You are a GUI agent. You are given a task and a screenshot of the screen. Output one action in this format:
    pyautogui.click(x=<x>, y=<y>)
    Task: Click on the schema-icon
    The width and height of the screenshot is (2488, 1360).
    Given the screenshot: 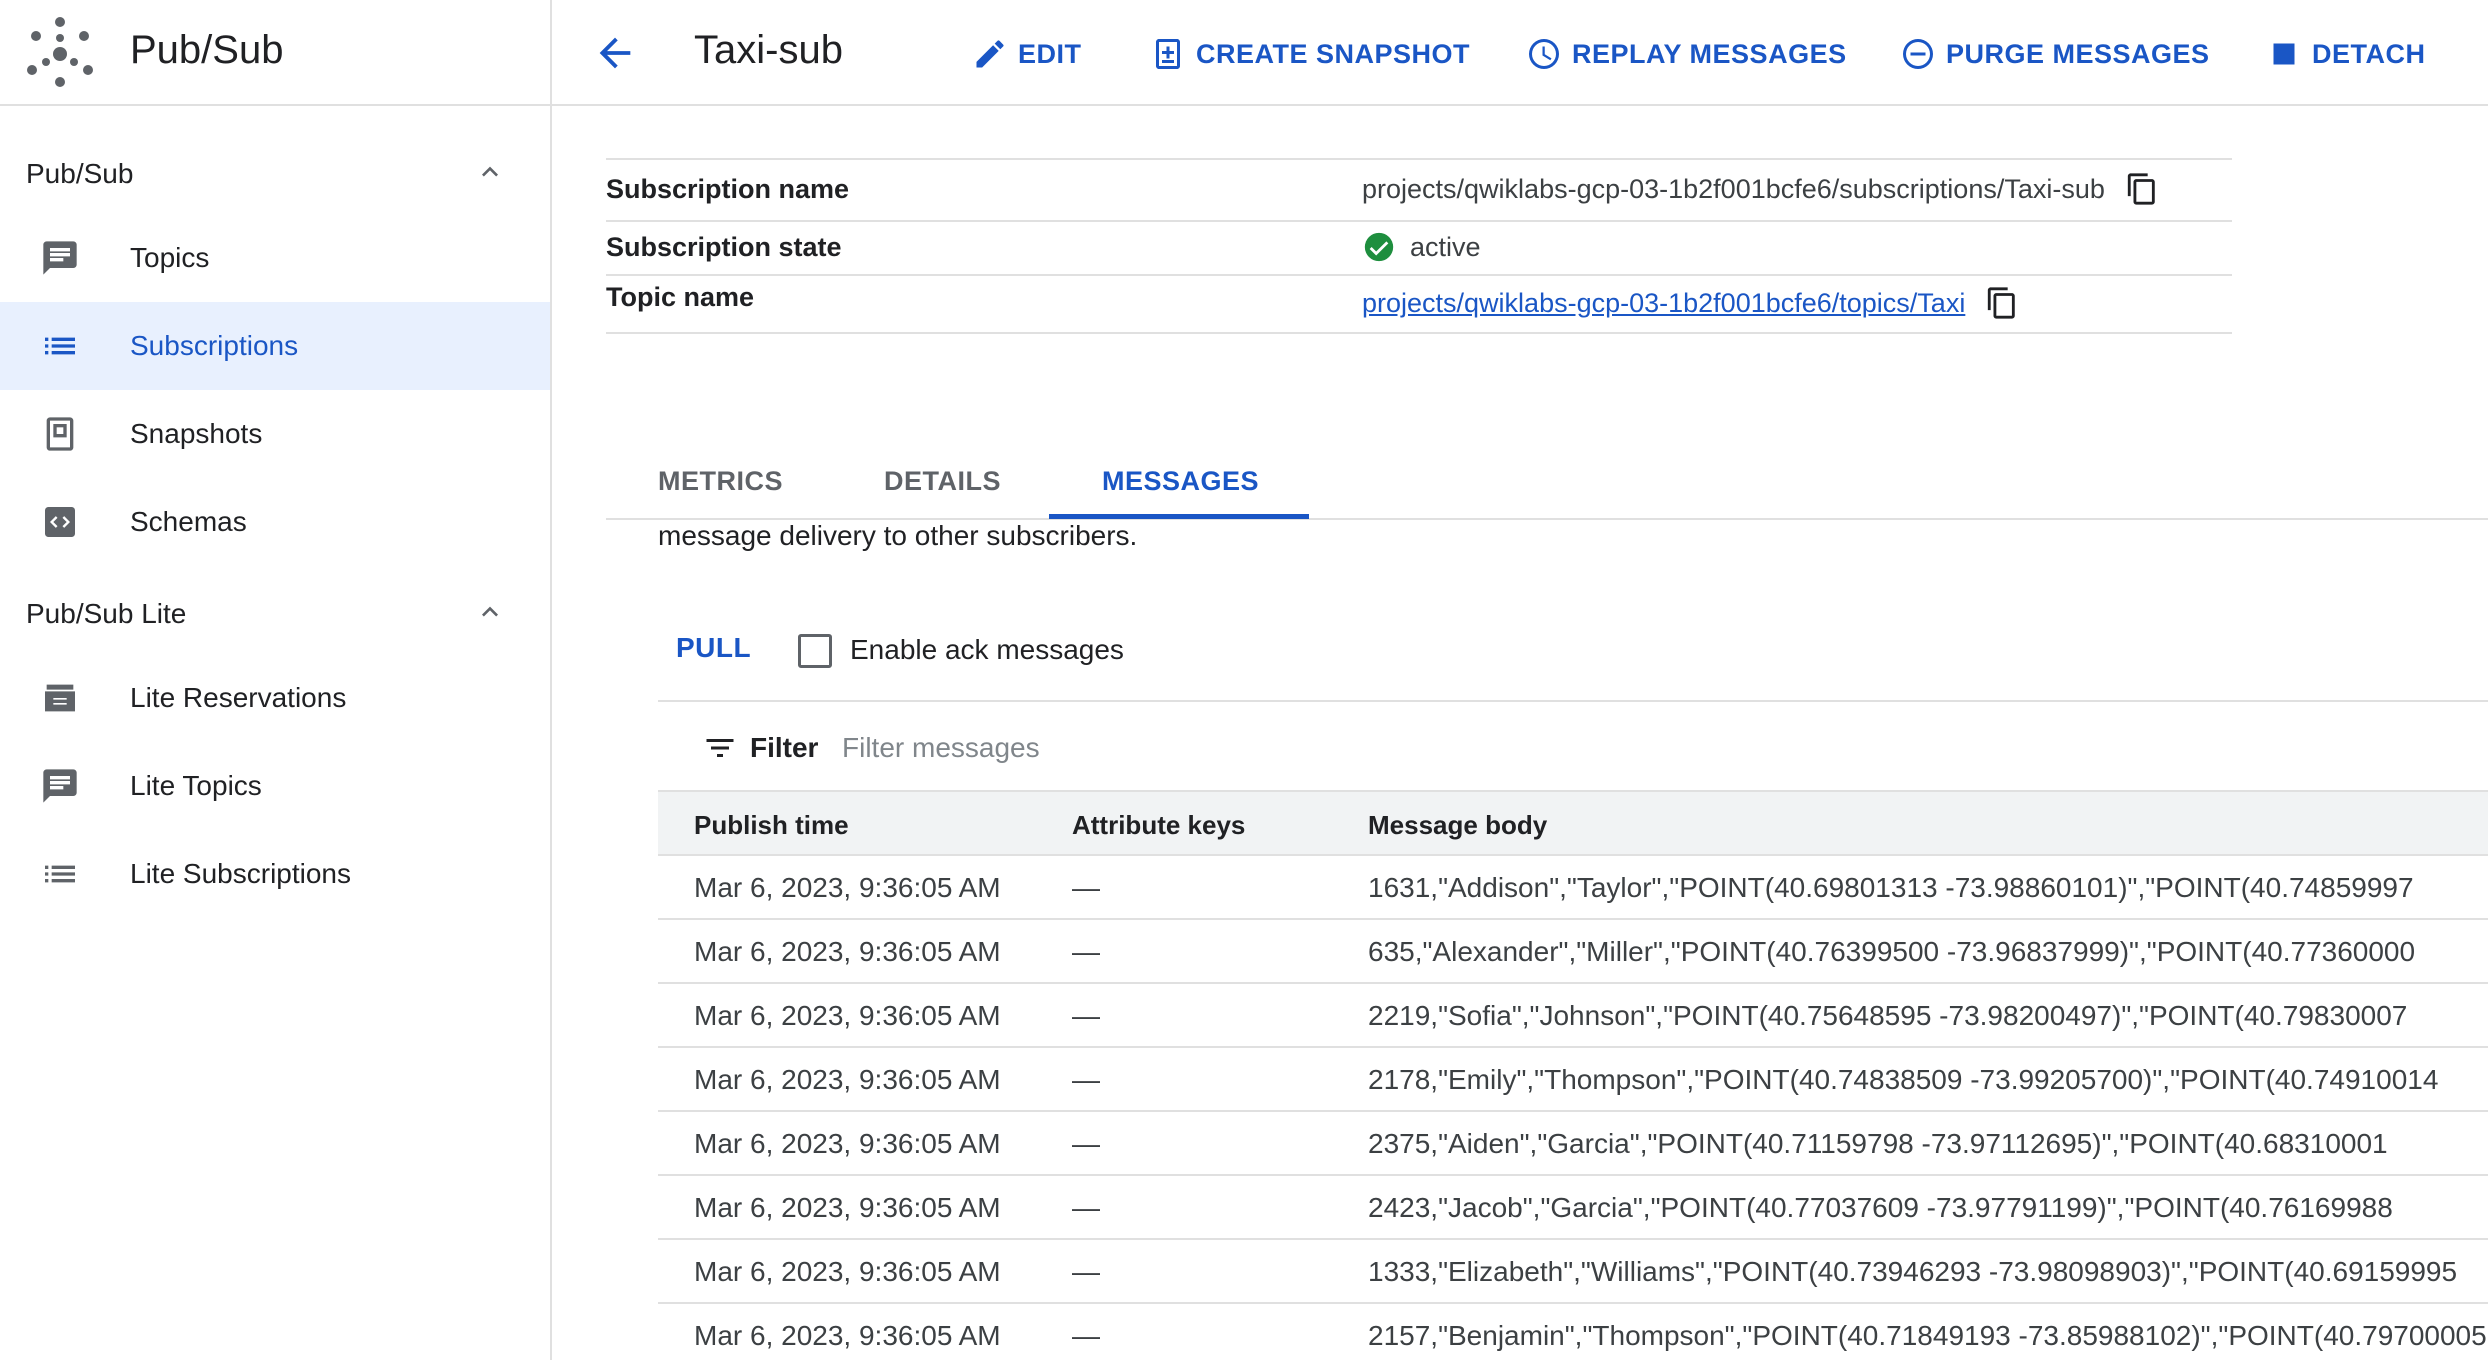 What is the action you would take?
    pyautogui.click(x=60, y=522)
    